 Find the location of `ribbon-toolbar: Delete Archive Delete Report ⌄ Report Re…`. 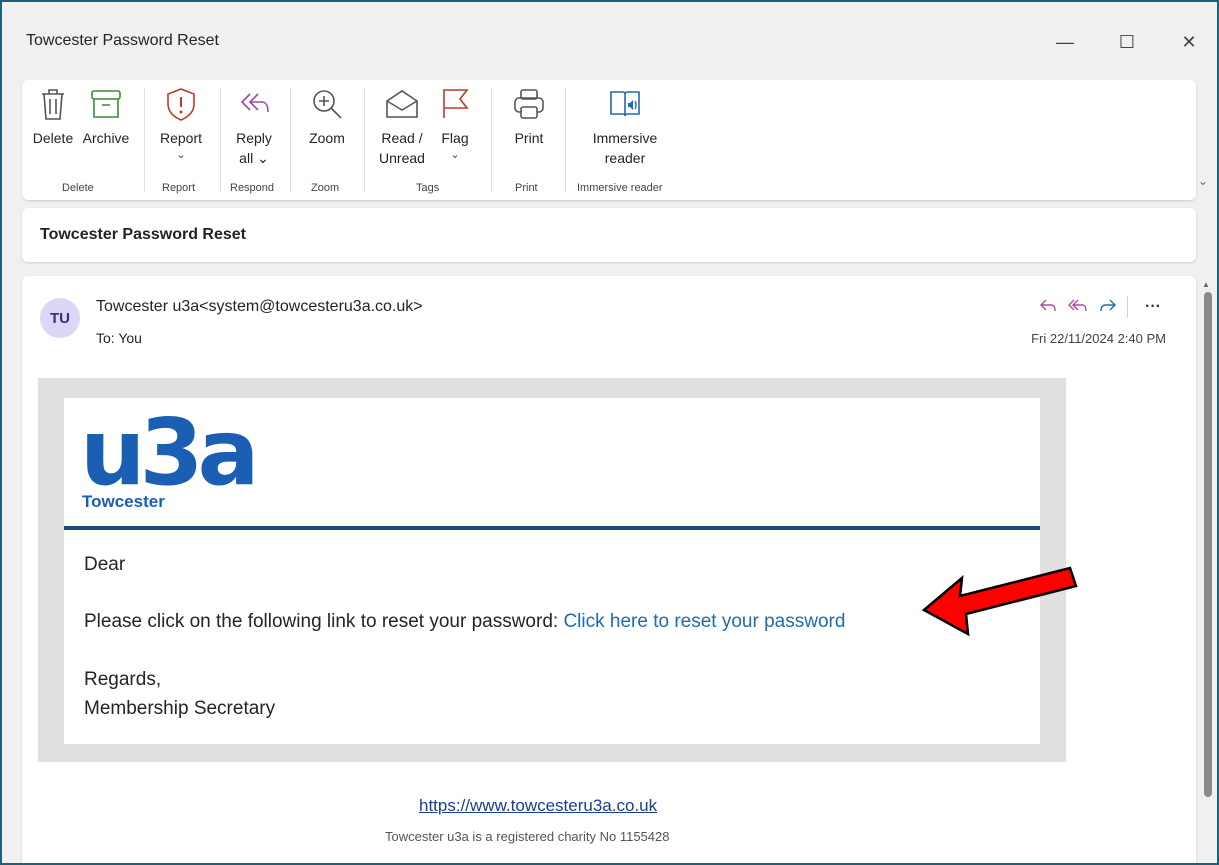

ribbon-toolbar: Delete Archive Delete Report ⌄ Report Re… is located at coordinates (609, 140).